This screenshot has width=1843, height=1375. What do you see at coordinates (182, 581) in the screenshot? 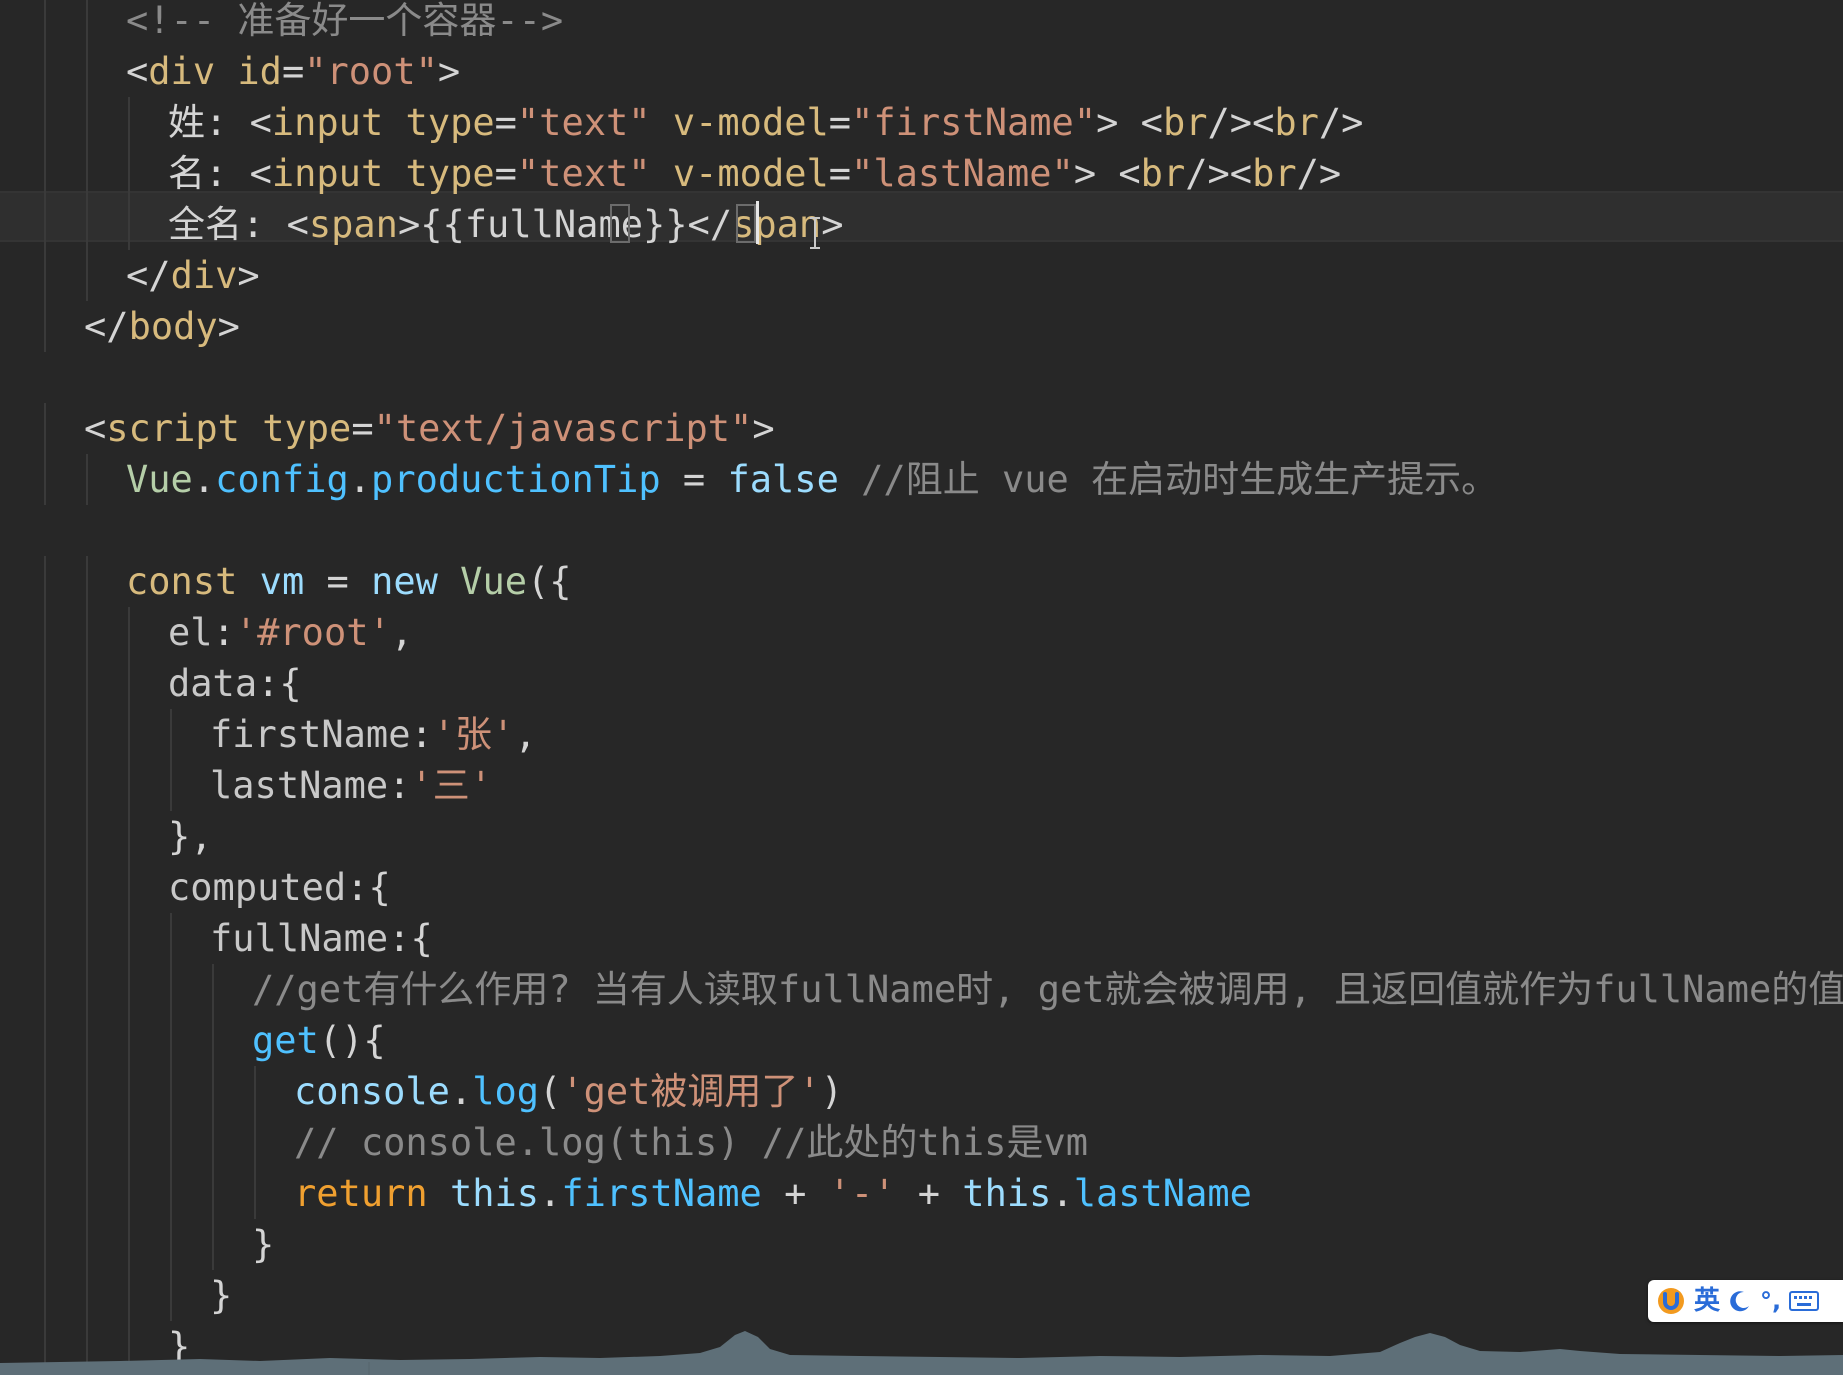
I see `code-token: const` at bounding box center [182, 581].